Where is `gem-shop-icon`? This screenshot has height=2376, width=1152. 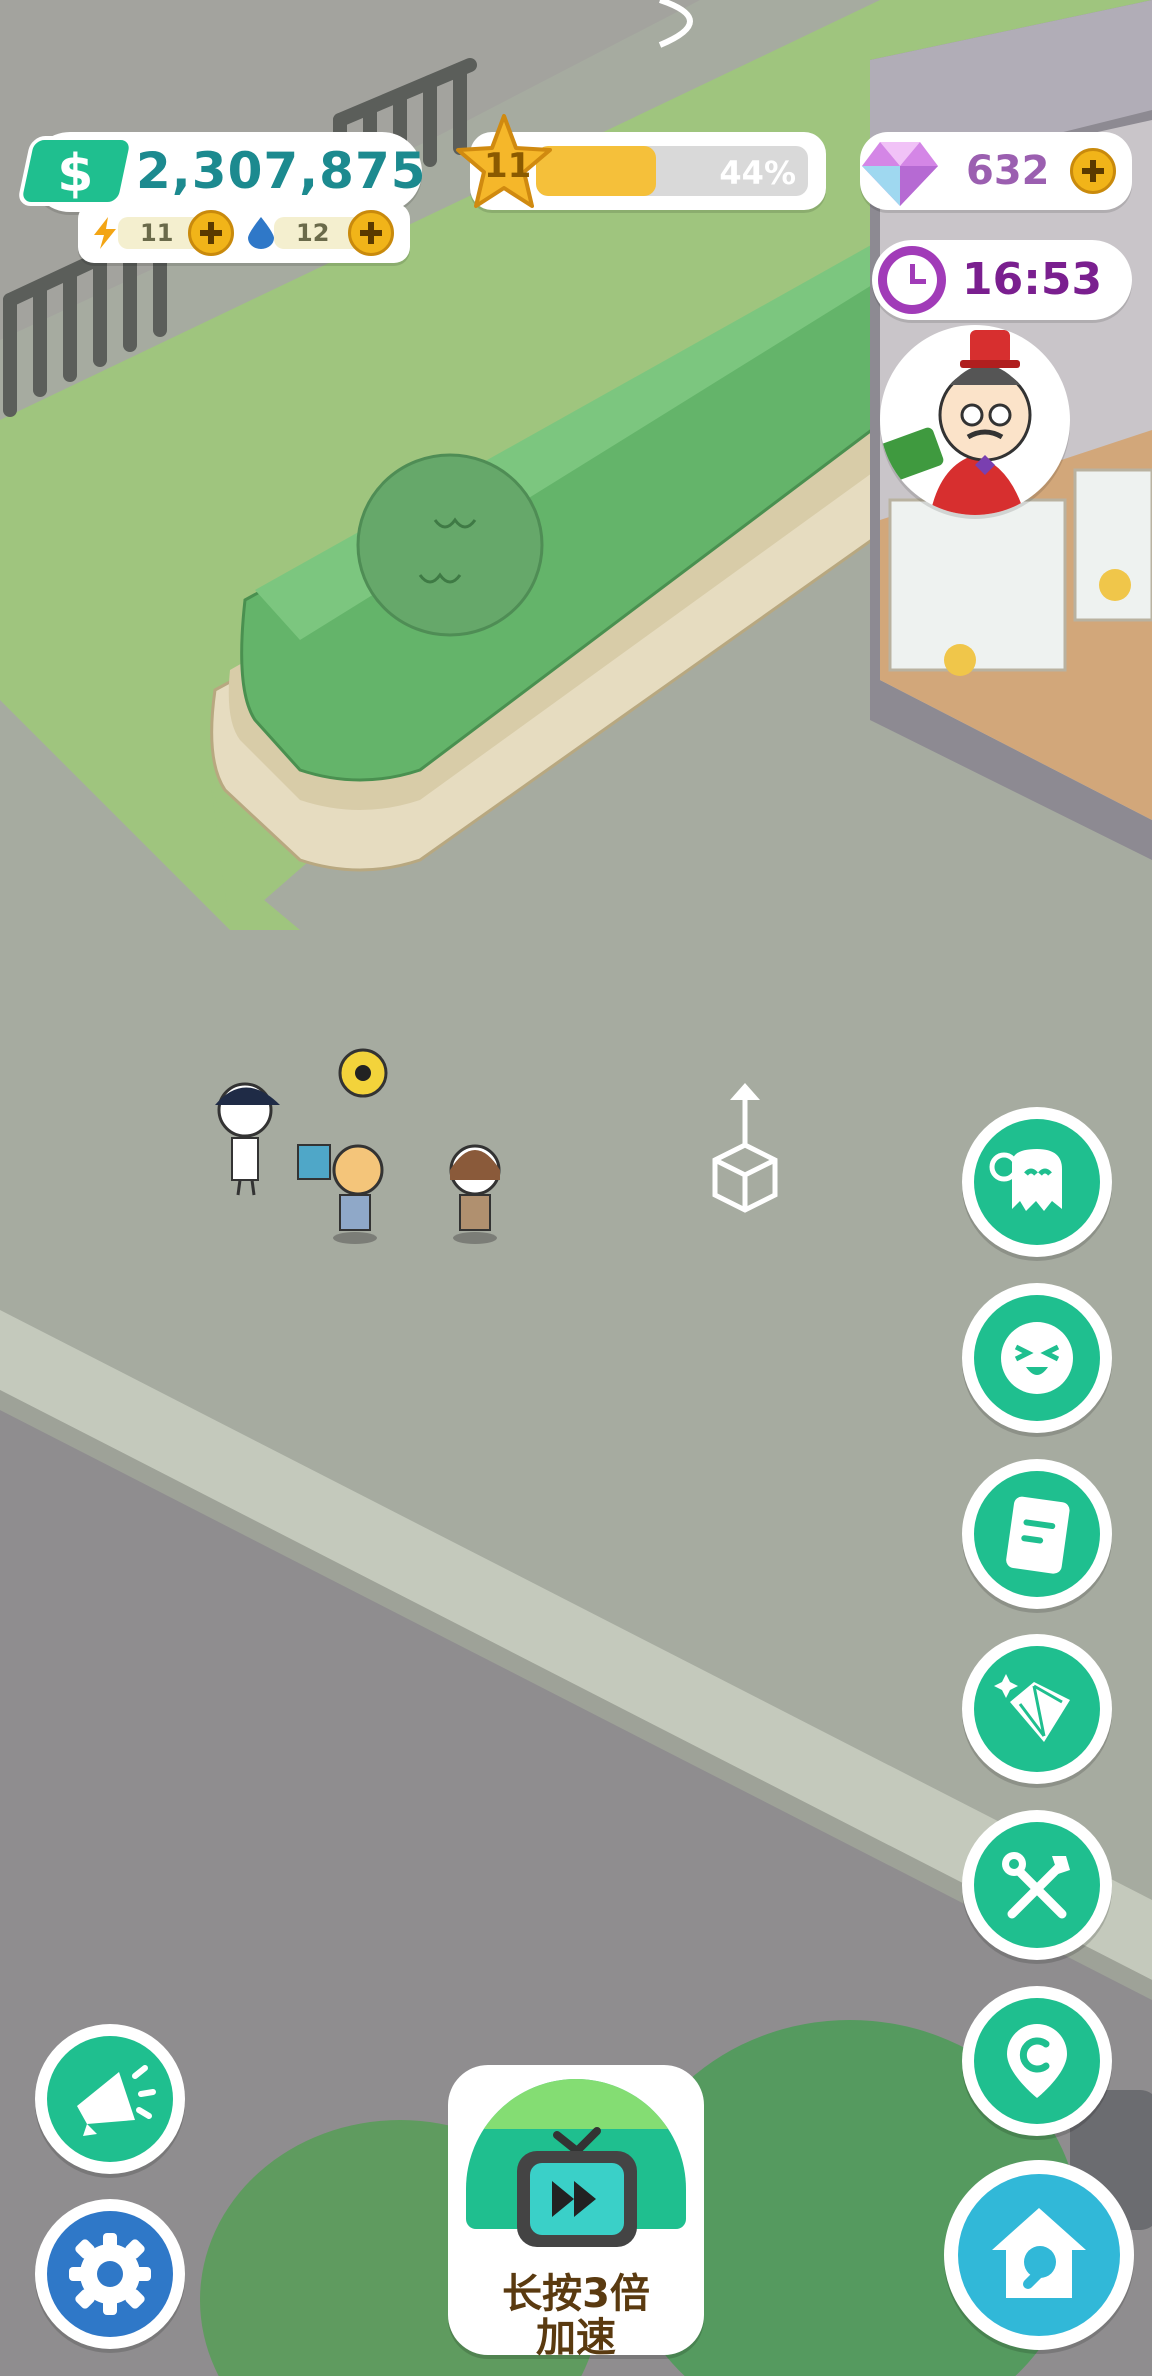 gem-shop-icon is located at coordinates (1032, 1708).